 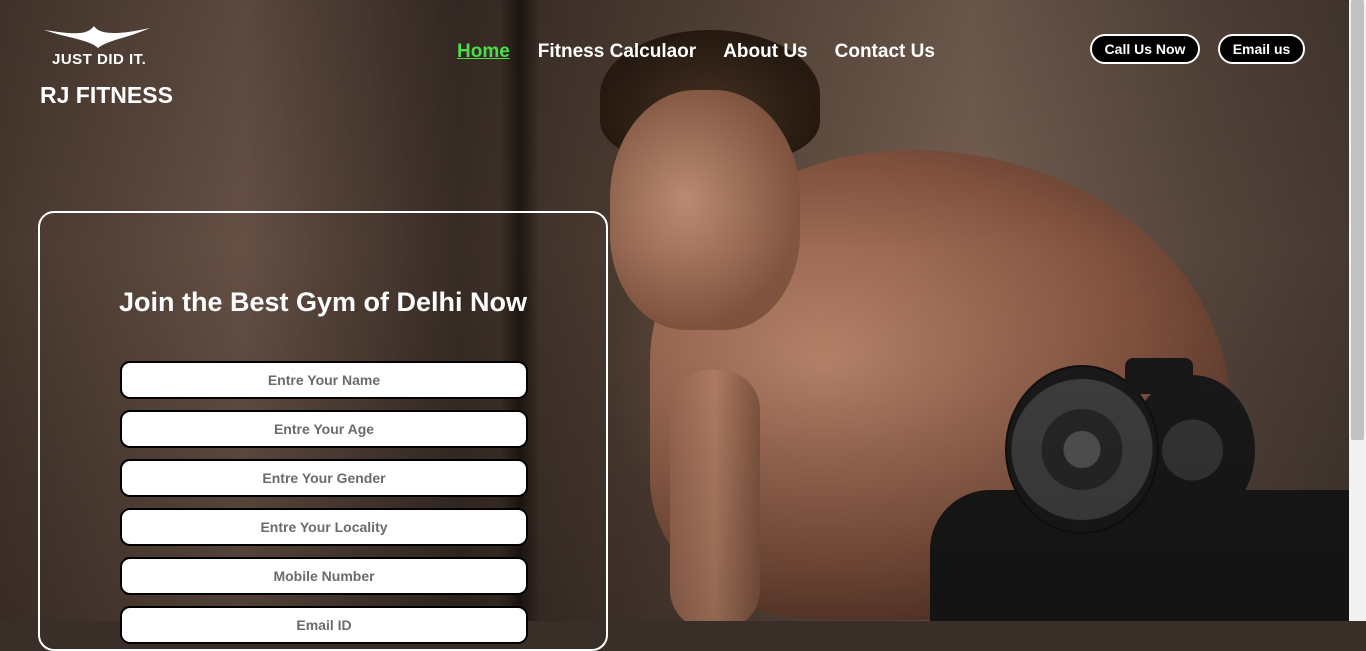 I want to click on nav-contact-link: Contact Us, so click(x=885, y=52).